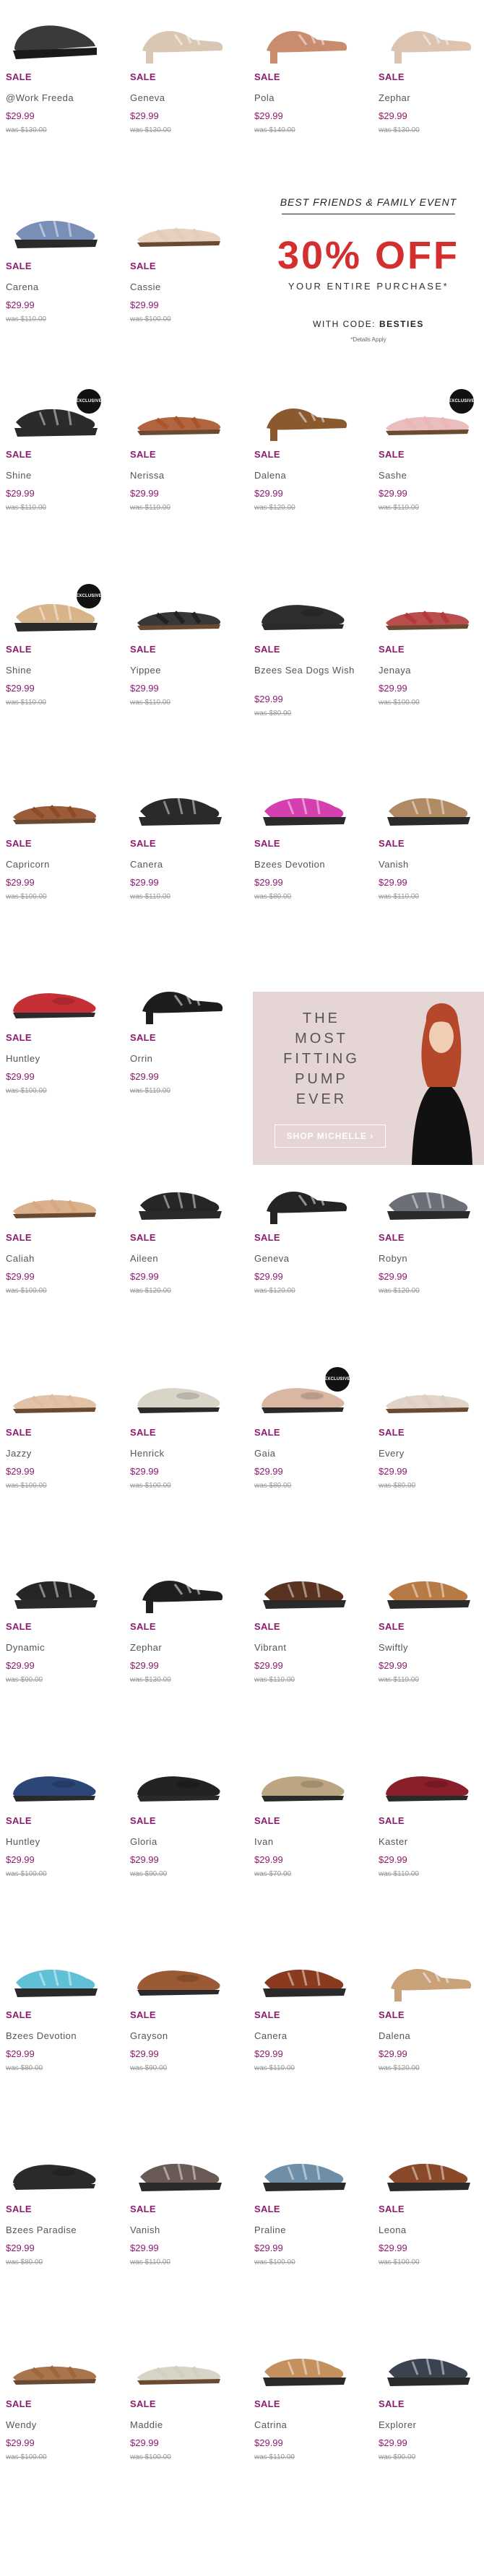 This screenshot has height=2576, width=484. I want to click on product-card: SALE Bzees Sea Dogs Wish $29.99 was $80.00, so click(306, 673).